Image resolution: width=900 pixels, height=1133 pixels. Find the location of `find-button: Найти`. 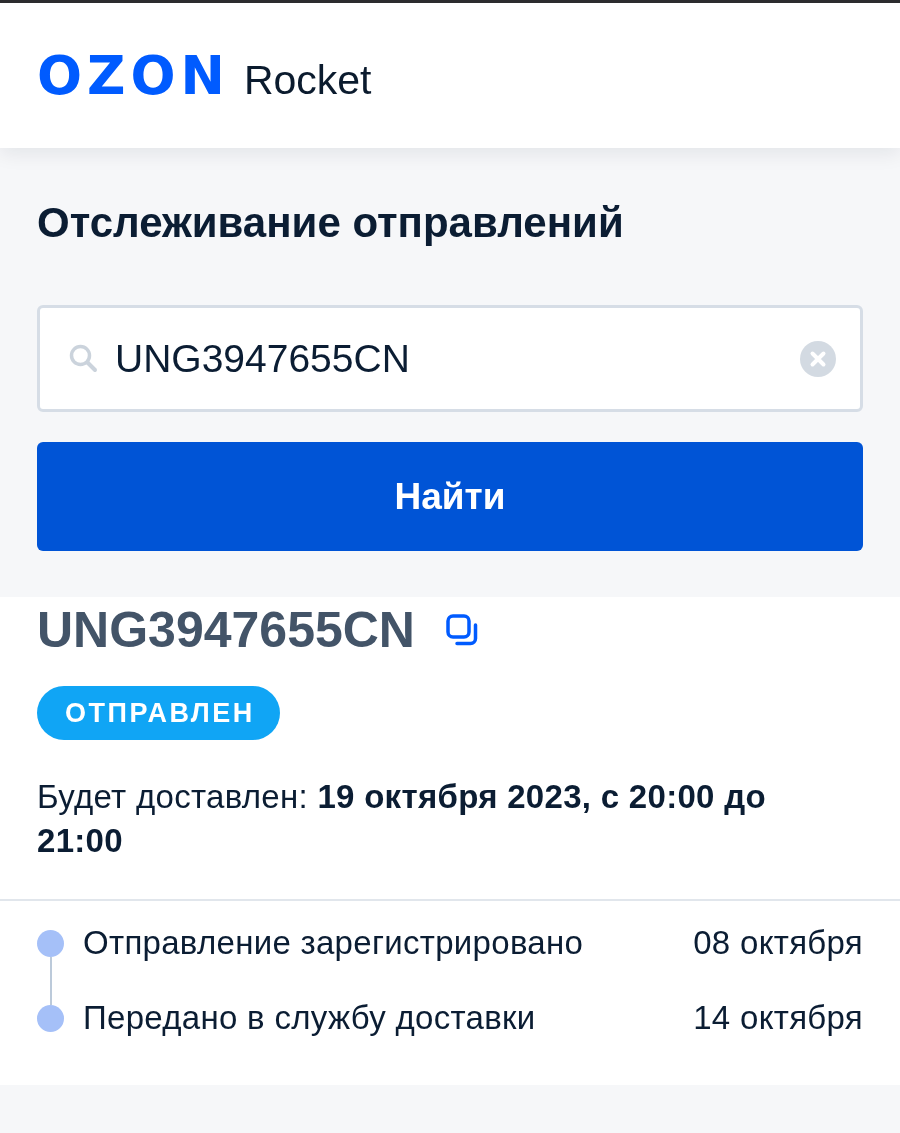

find-button: Найти is located at coordinates (450, 496).